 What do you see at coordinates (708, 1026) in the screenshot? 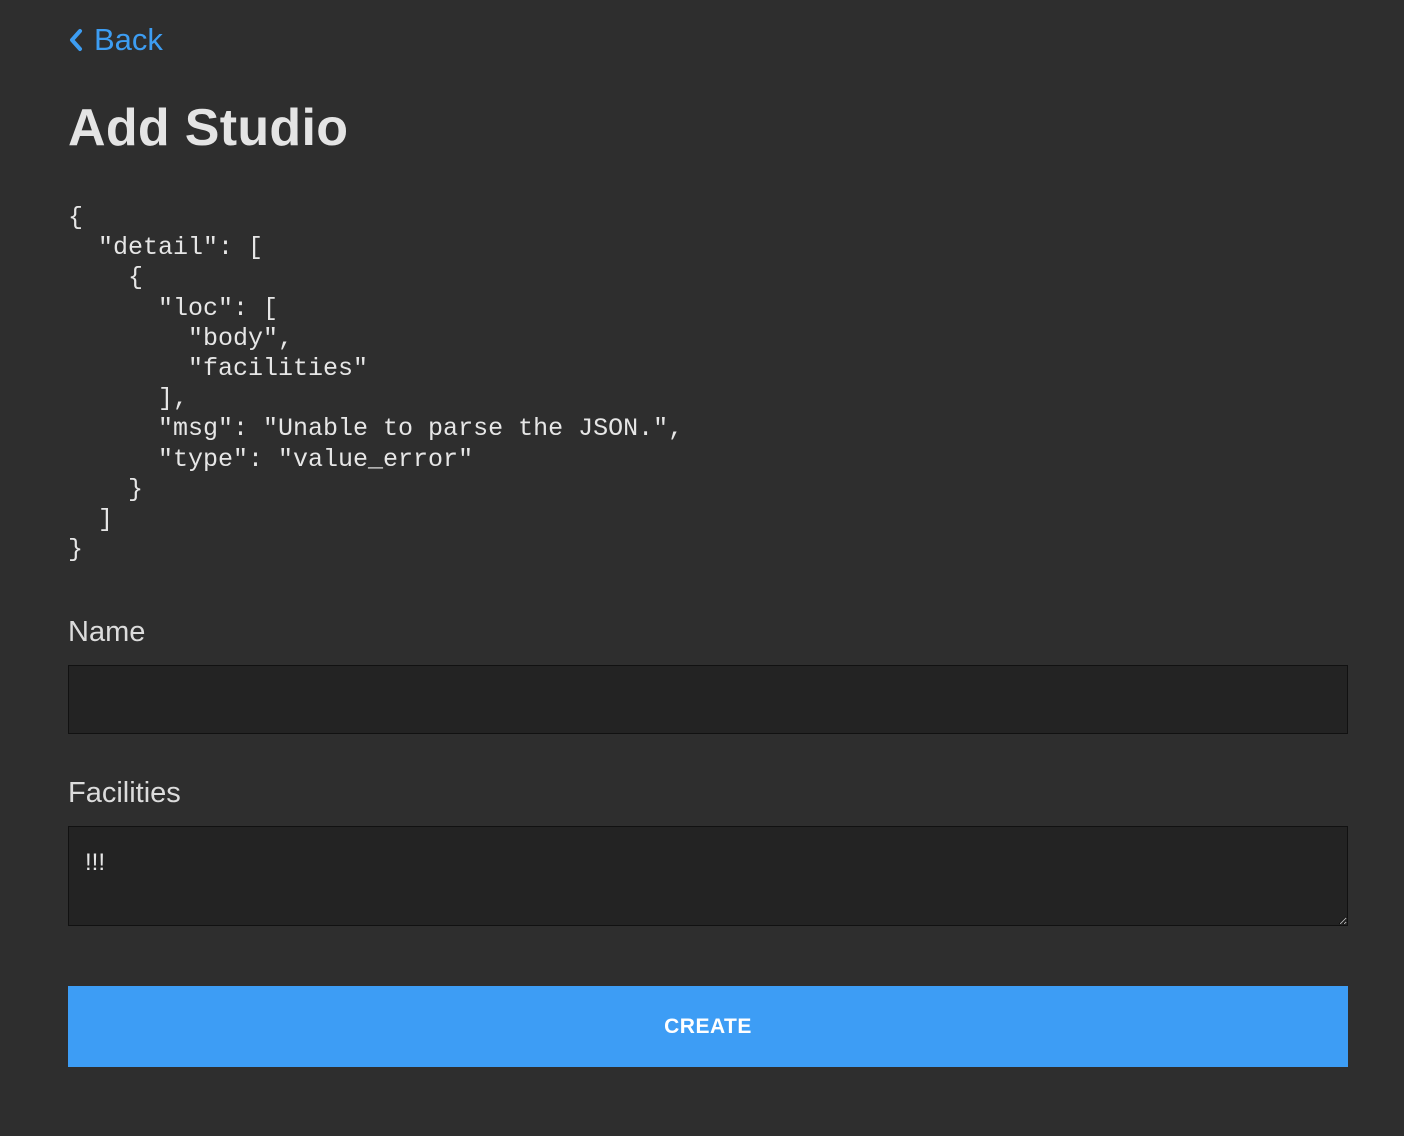
I see `create-button: CREATE` at bounding box center [708, 1026].